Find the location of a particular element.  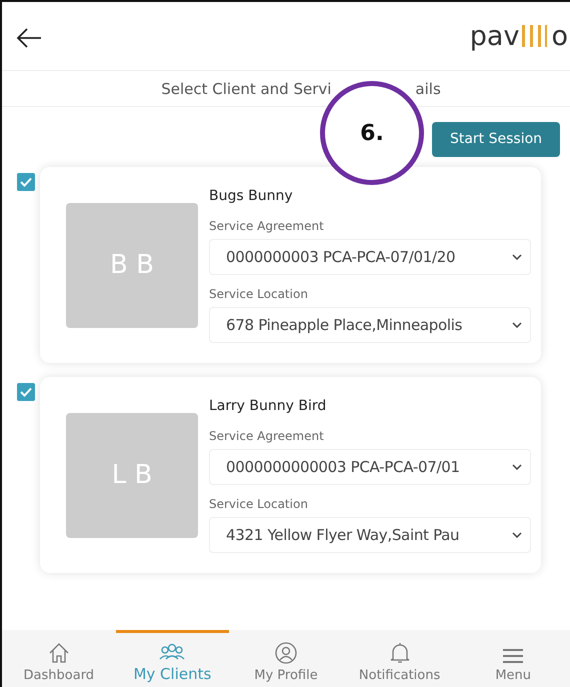

logo-text: pav is located at coordinates (495, 36).